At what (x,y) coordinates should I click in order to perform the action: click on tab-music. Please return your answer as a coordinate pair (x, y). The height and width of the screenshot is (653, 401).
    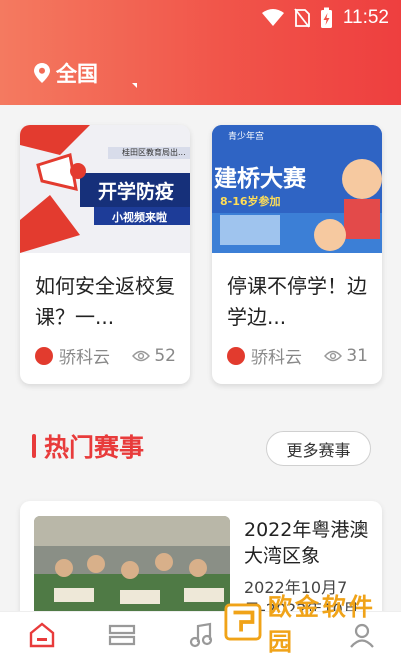
    Looking at the image, I should click on (202, 635).